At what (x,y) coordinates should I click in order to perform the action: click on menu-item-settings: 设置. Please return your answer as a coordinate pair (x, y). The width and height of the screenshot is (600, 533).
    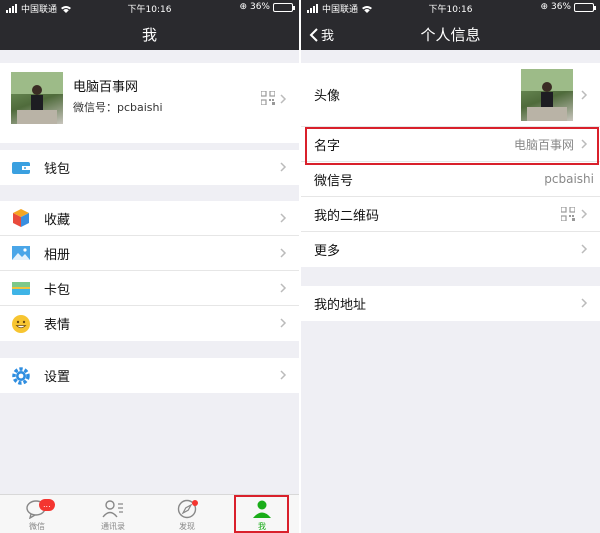
    Looking at the image, I should click on (149, 375).